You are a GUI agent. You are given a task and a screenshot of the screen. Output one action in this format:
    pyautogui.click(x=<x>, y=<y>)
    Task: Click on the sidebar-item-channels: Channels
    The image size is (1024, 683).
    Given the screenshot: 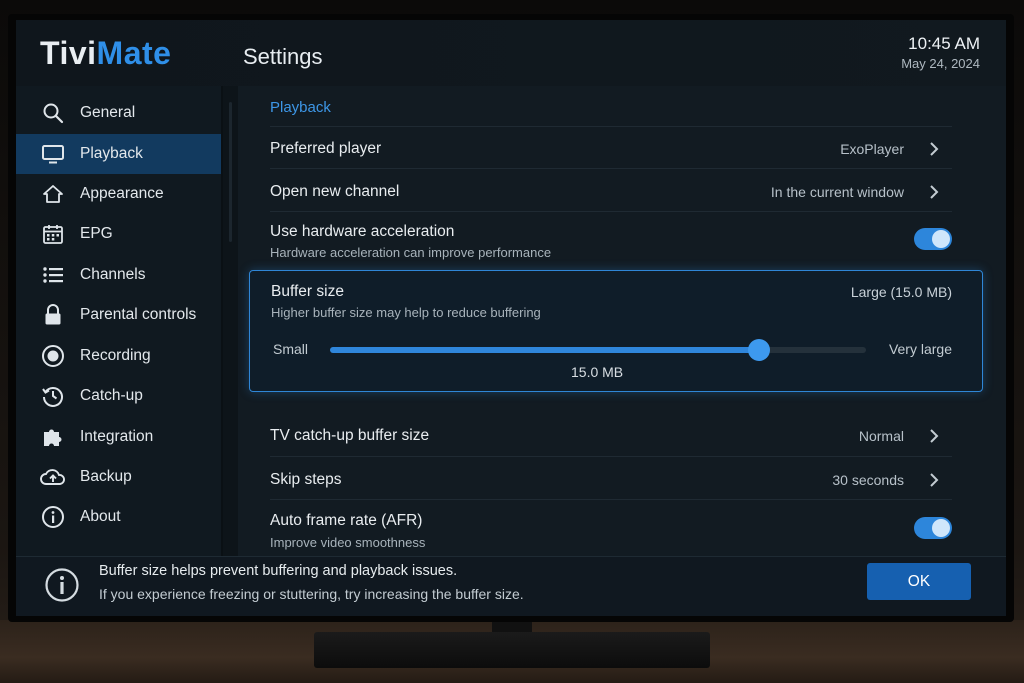 What is the action you would take?
    pyautogui.click(x=118, y=275)
    